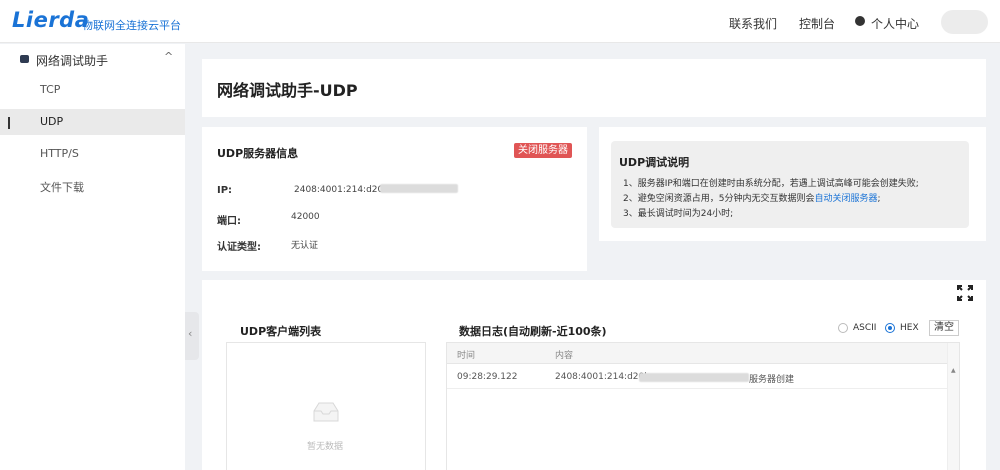 The height and width of the screenshot is (470, 1000). I want to click on user-icon, so click(860, 21).